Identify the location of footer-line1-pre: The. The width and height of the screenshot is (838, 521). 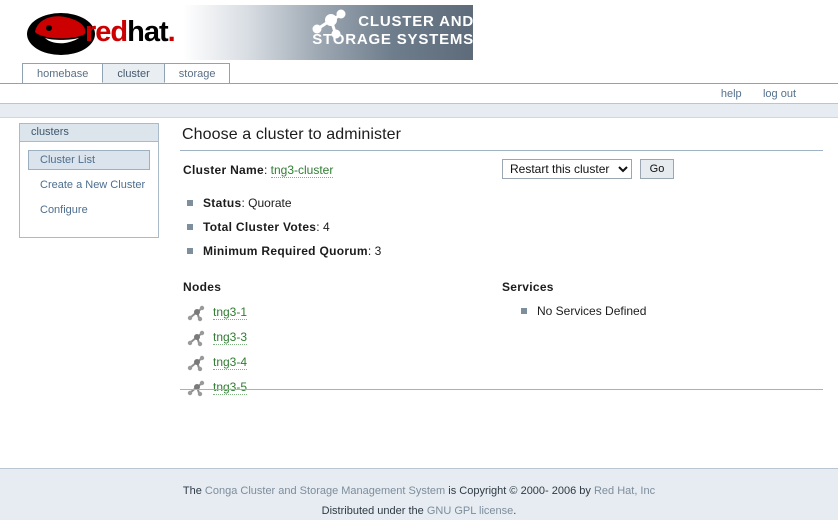
(193, 491).